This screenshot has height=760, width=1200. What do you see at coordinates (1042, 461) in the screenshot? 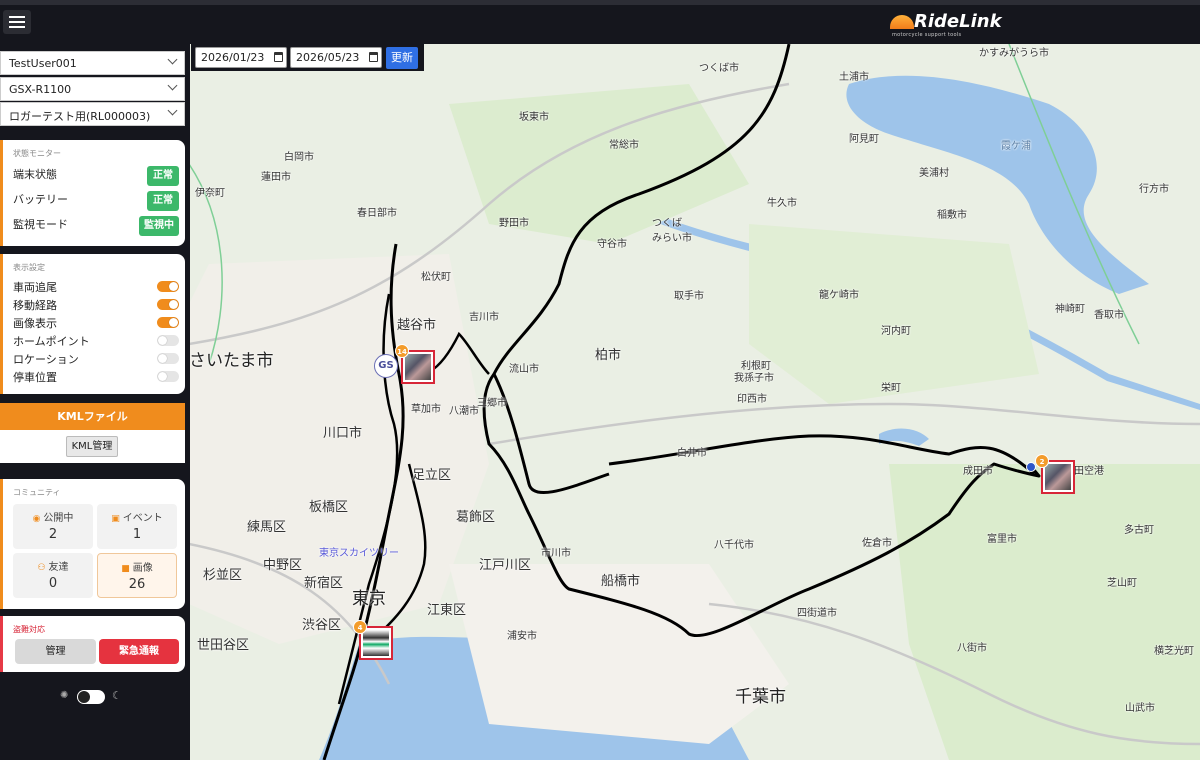
I see `photo-count-badge: 2` at bounding box center [1042, 461].